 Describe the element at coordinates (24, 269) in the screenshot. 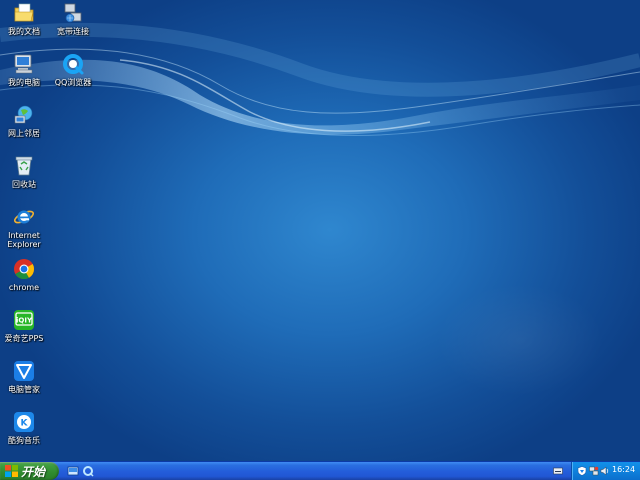

I see `chrome-icon` at that location.